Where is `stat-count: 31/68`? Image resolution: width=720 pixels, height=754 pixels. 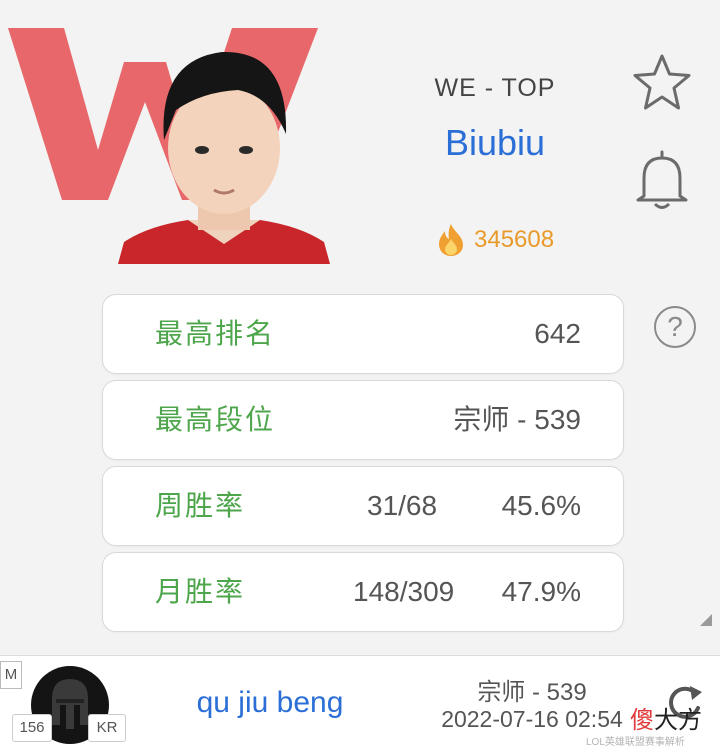 stat-count: 31/68 is located at coordinates (402, 505).